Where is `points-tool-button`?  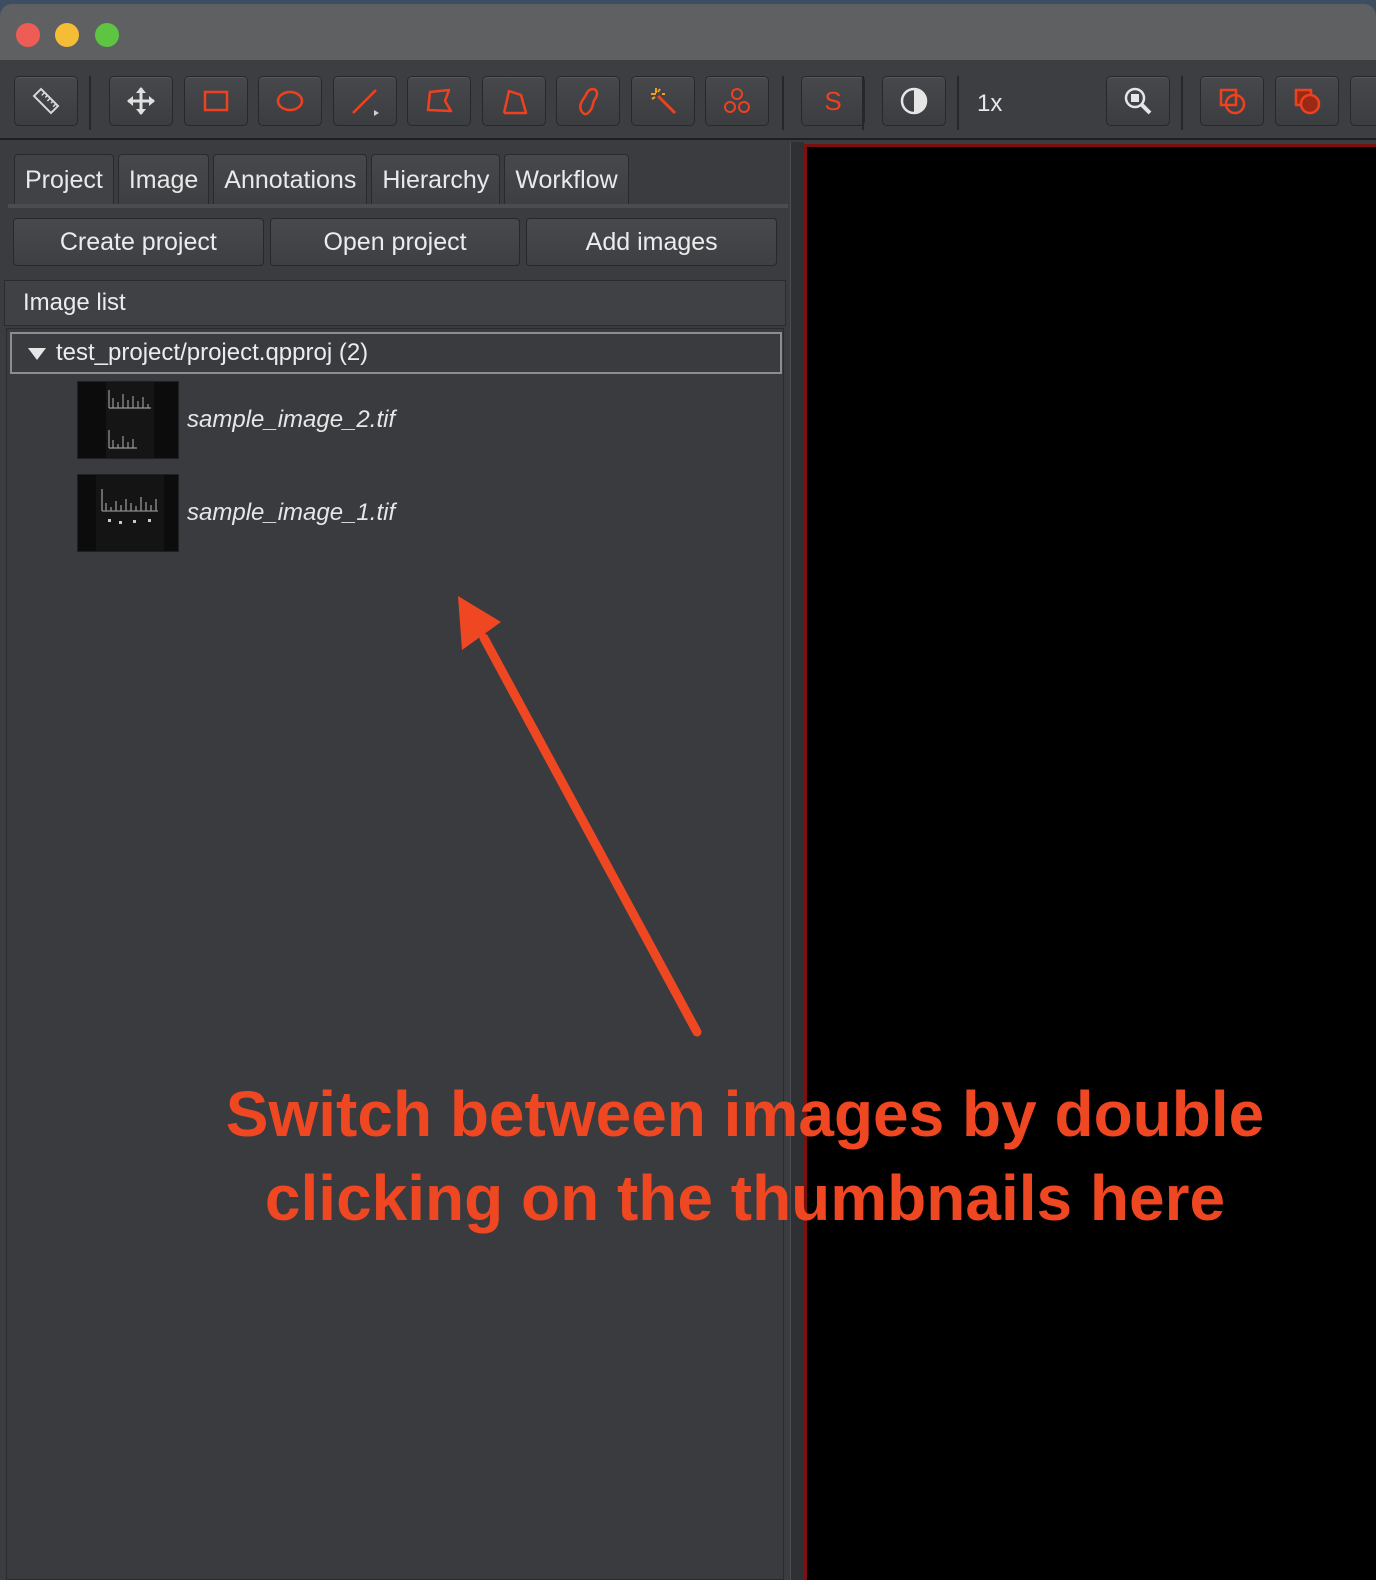
points-tool-button is located at coordinates (737, 101).